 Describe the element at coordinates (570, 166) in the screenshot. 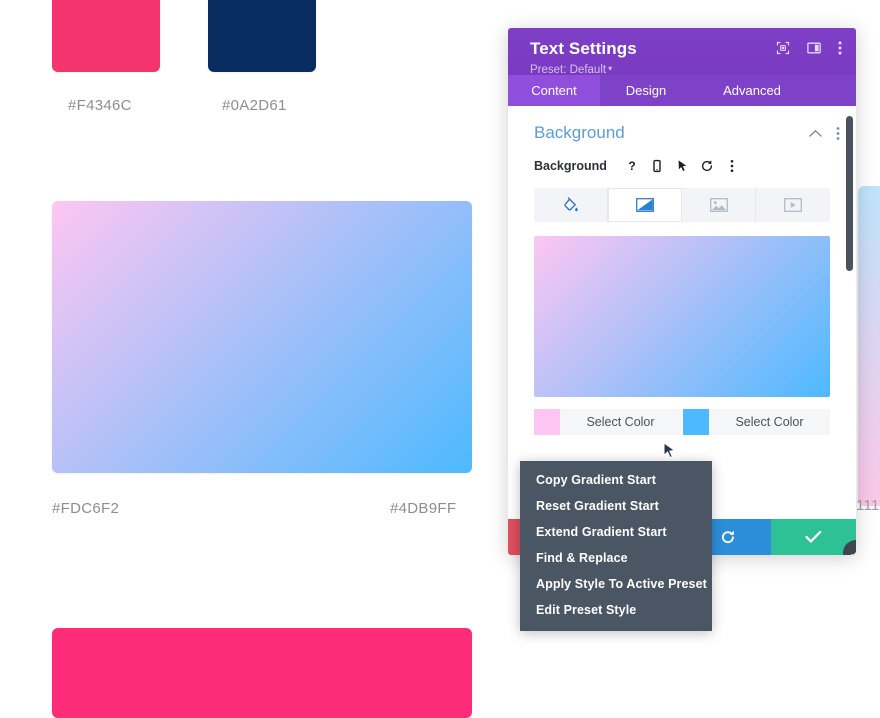

I see `field-label: Background` at that location.